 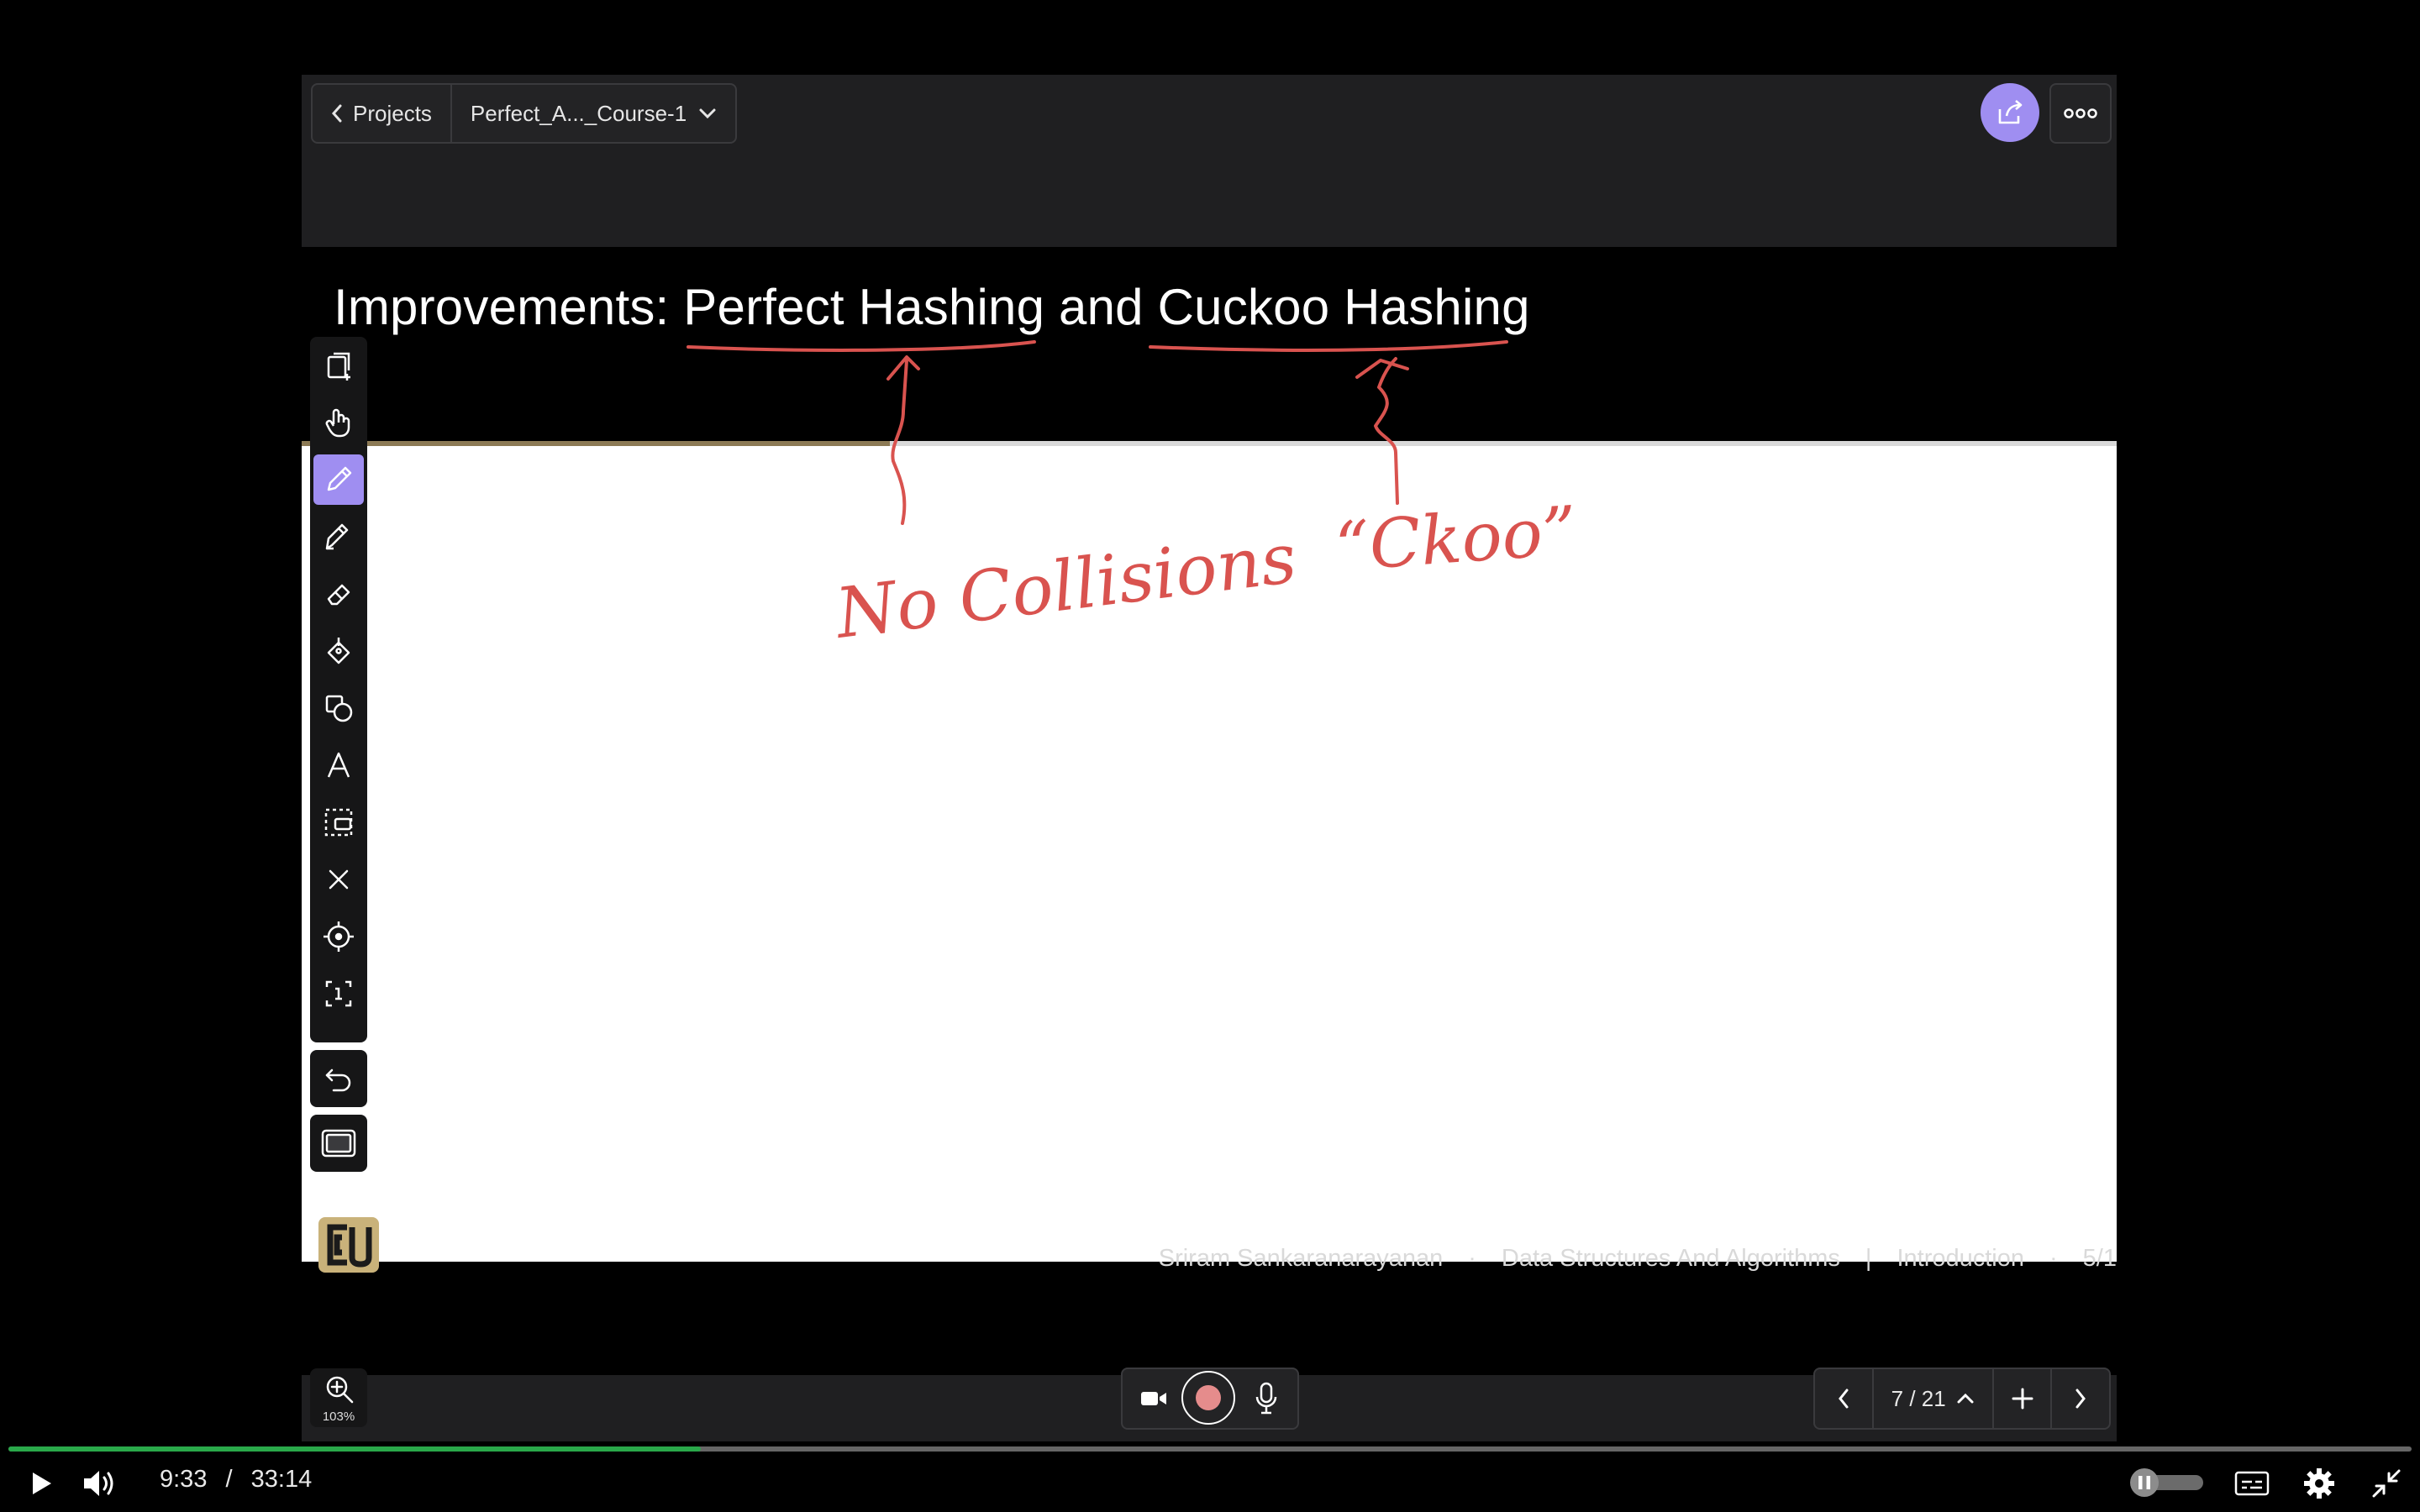 I want to click on footer-page: 5/1, so click(x=2099, y=1258).